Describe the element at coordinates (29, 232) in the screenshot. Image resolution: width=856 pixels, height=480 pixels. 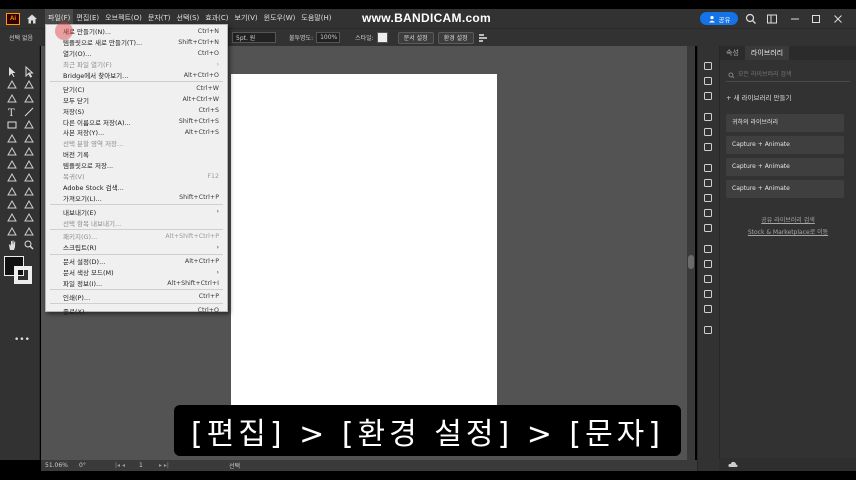
I see `slice-tool-icon` at that location.